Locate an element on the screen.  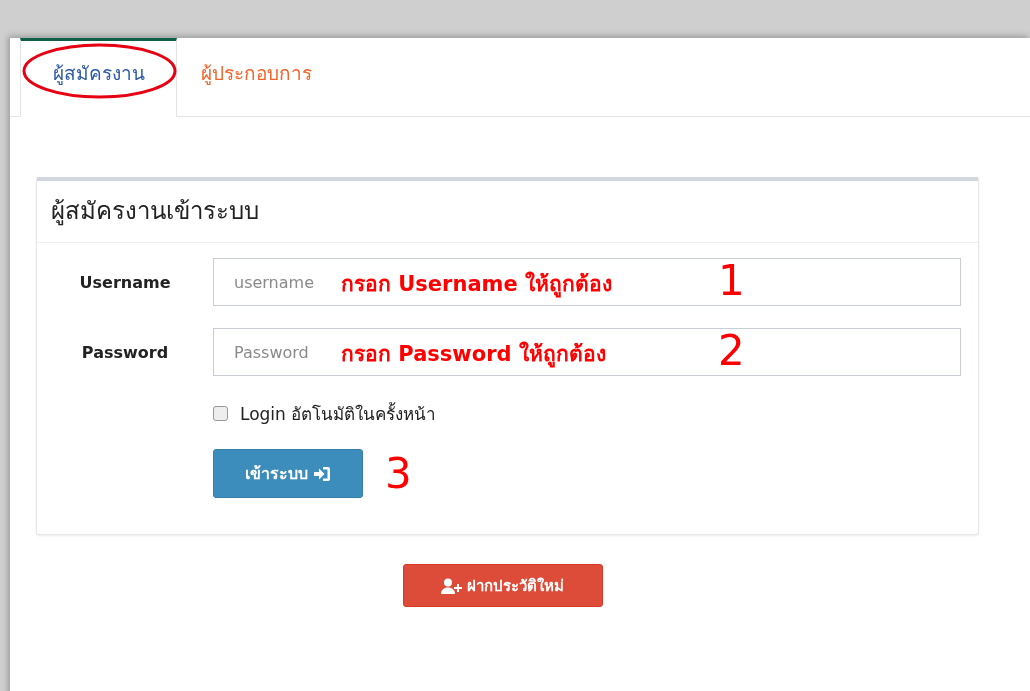
checkbox is located at coordinates (220, 413).